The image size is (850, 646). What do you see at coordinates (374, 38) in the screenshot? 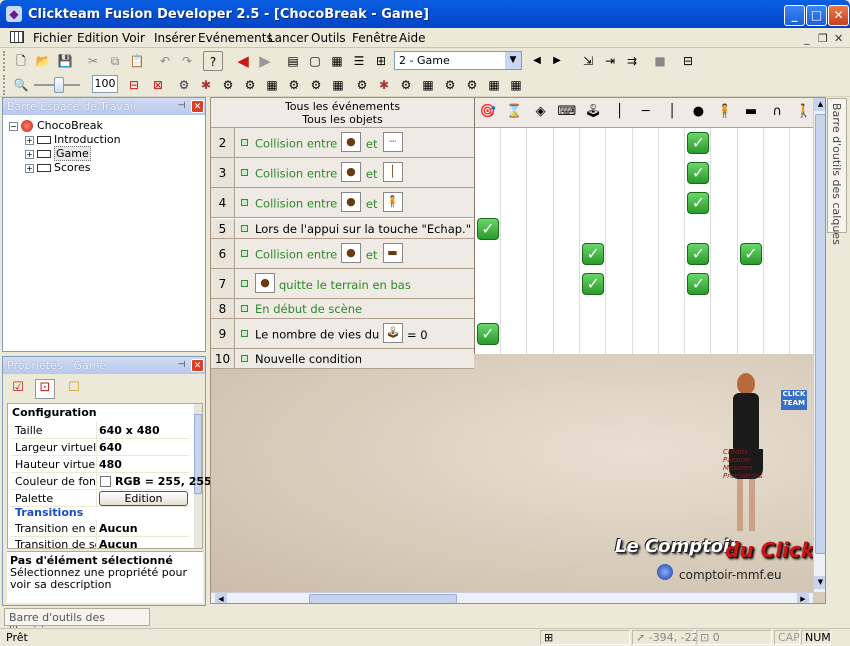
I see `menu-fenetre: Fenêtre` at bounding box center [374, 38].